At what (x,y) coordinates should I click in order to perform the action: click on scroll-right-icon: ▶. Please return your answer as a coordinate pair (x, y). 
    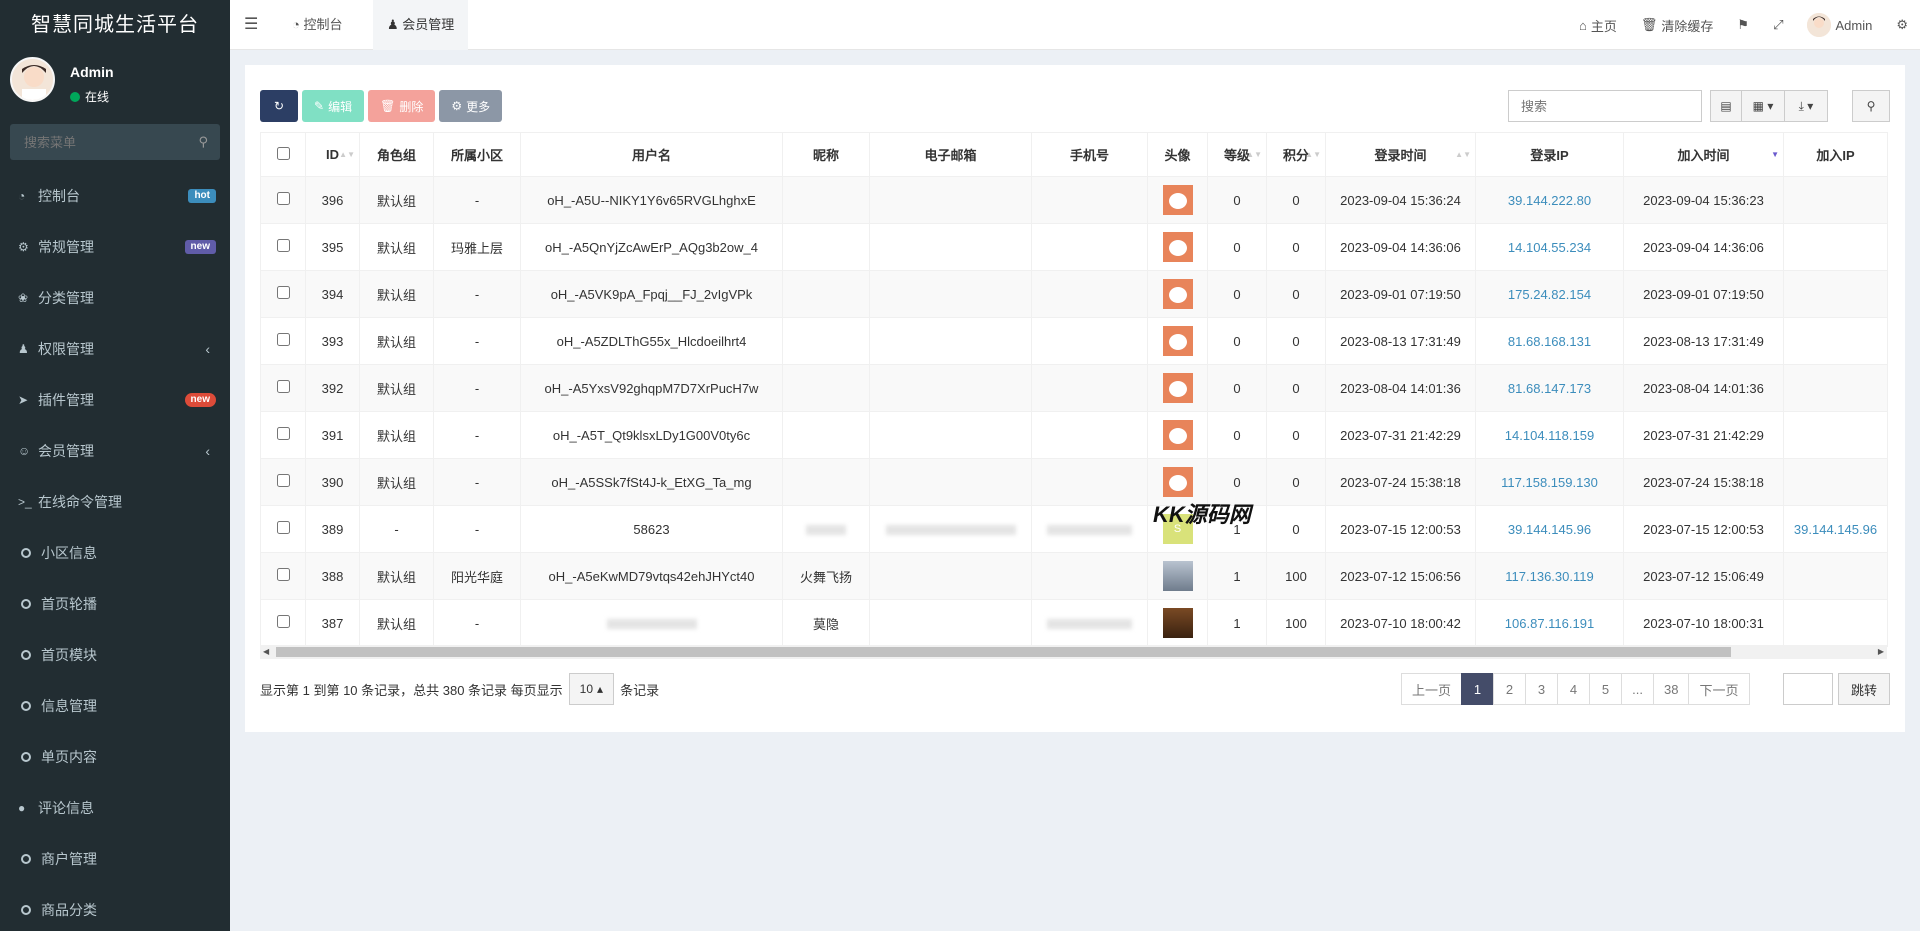
    Looking at the image, I should click on (1881, 652).